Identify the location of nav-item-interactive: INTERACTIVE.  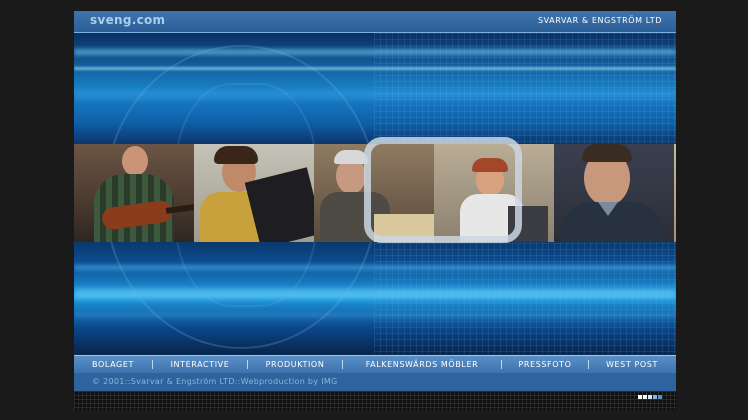
(200, 364).